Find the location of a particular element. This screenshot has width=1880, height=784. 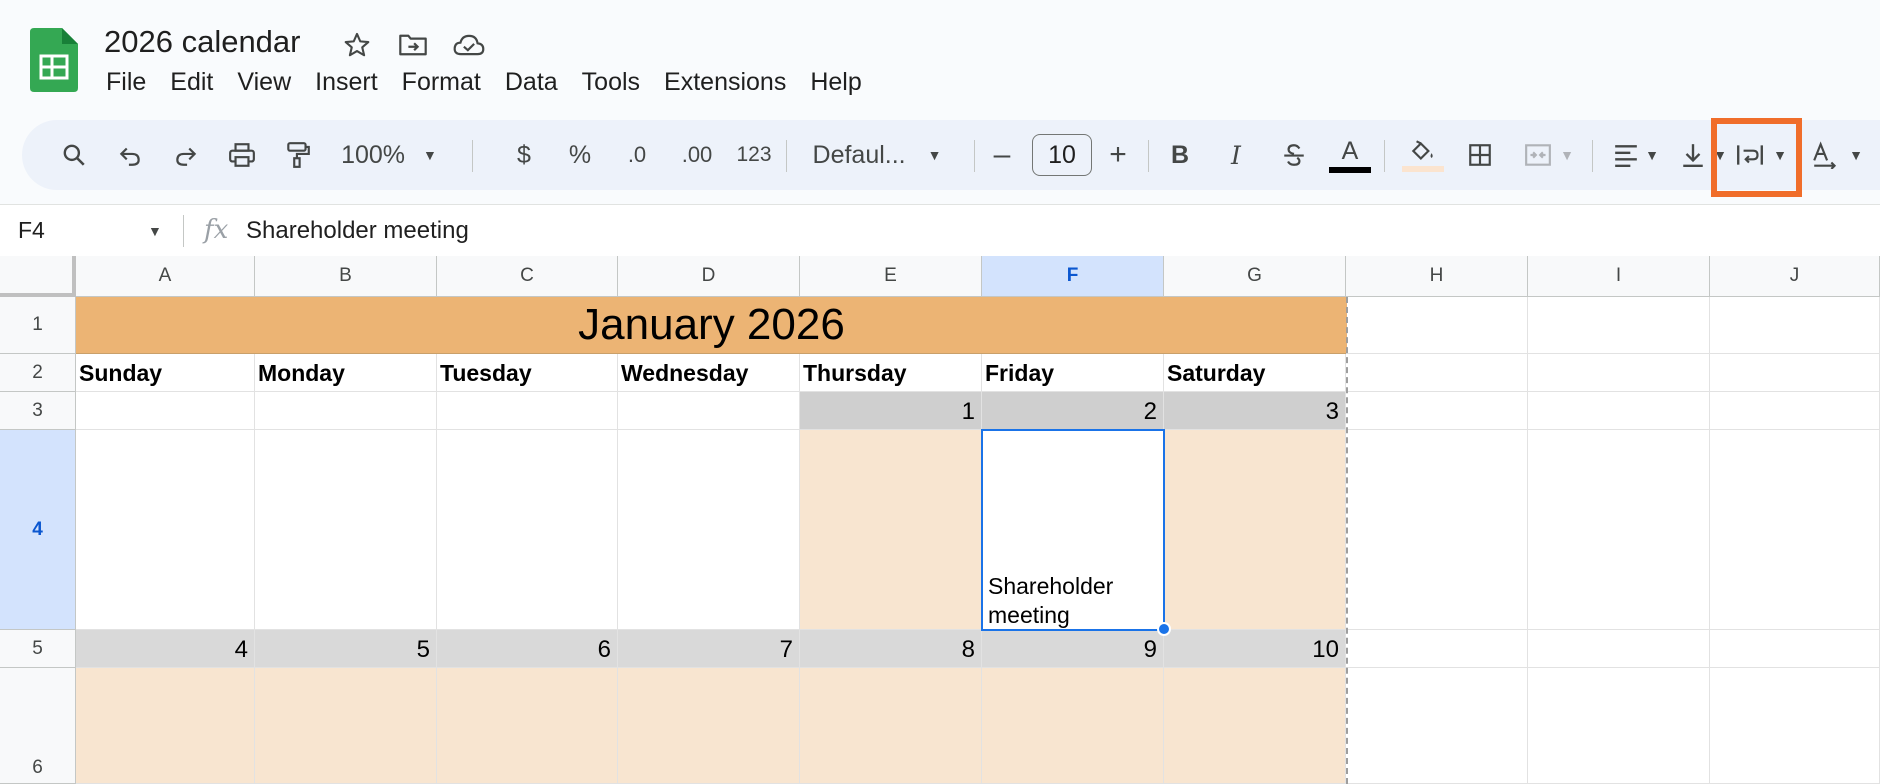

horizontal-align-button: ▼ is located at coordinates (1636, 155).